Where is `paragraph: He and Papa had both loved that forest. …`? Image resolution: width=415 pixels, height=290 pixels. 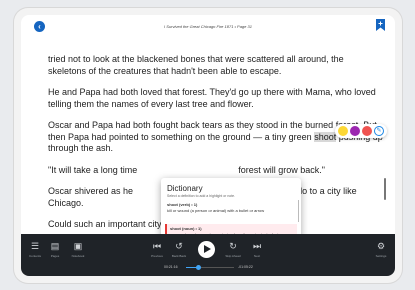
paragraph: He and Papa had both loved that forest. … is located at coordinates (212, 98).